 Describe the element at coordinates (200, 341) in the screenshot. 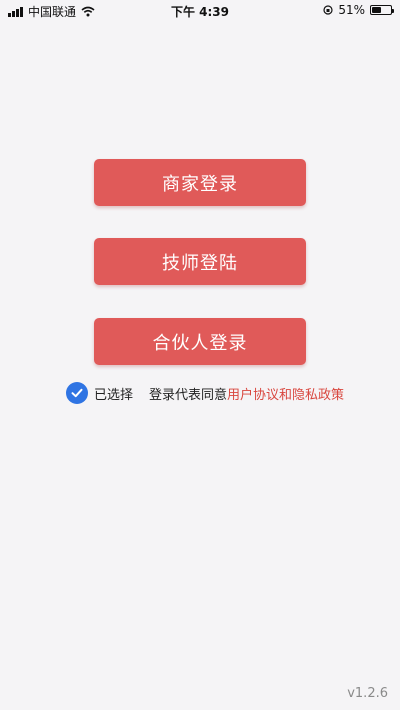

I see `partner-login-button: 合伙人登录` at that location.